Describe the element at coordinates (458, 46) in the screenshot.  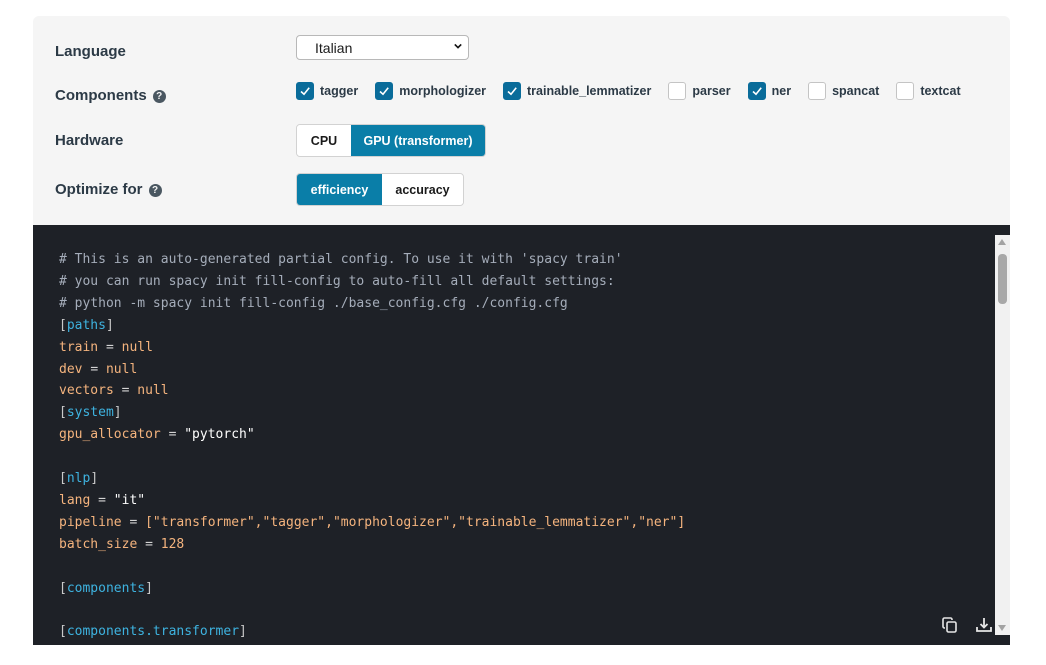
I see `chevron-down-icon` at that location.